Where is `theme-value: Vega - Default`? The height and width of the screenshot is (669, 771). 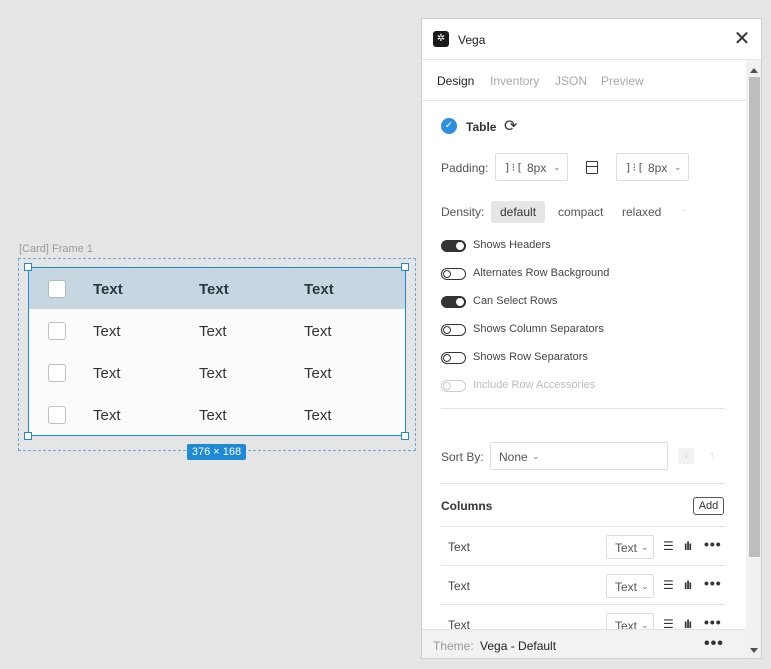 theme-value: Vega - Default is located at coordinates (518, 646).